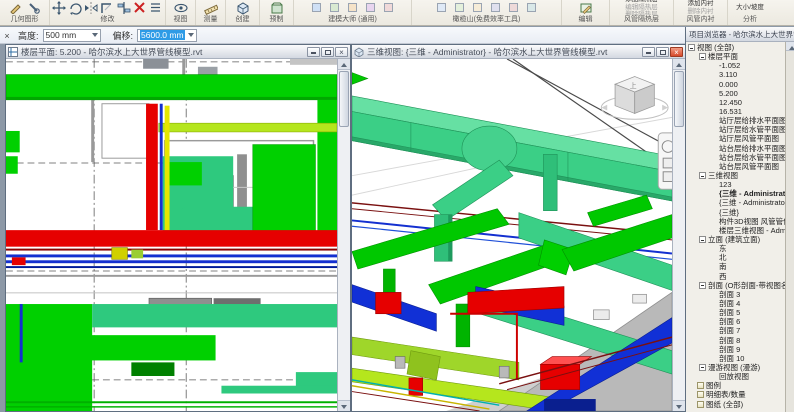 The height and width of the screenshot is (412, 794). I want to click on offset-input: 5600.0 mm, so click(167, 35).